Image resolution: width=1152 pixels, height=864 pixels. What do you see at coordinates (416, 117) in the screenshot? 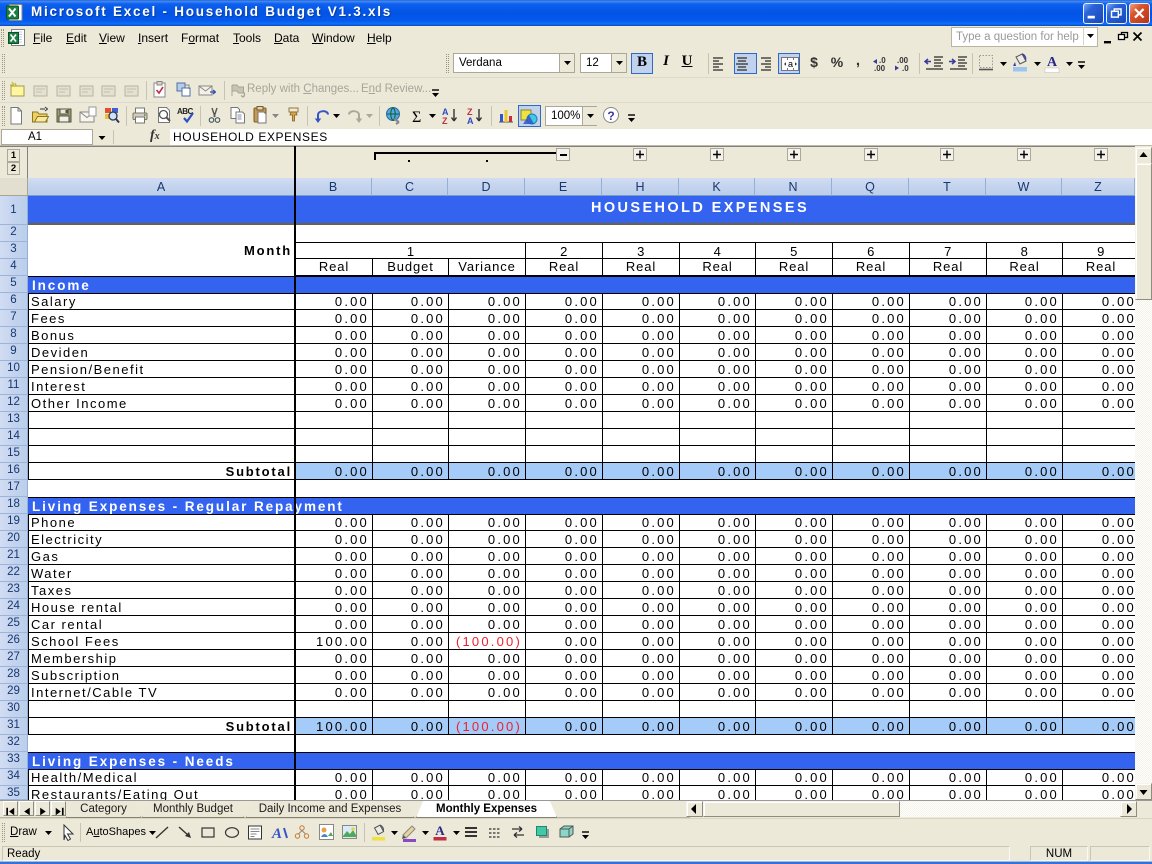
I see `svg-text: Σ` at bounding box center [416, 117].